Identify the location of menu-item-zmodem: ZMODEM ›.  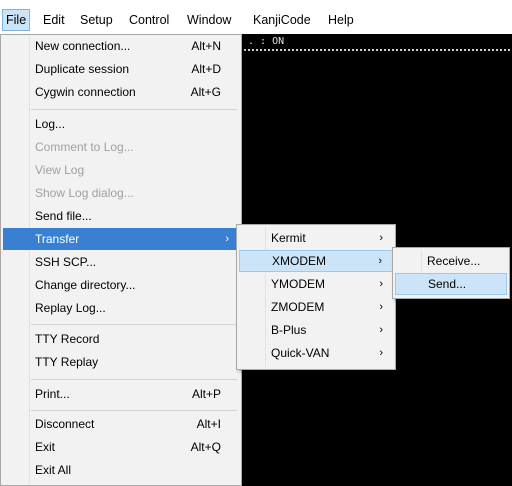
(316, 307).